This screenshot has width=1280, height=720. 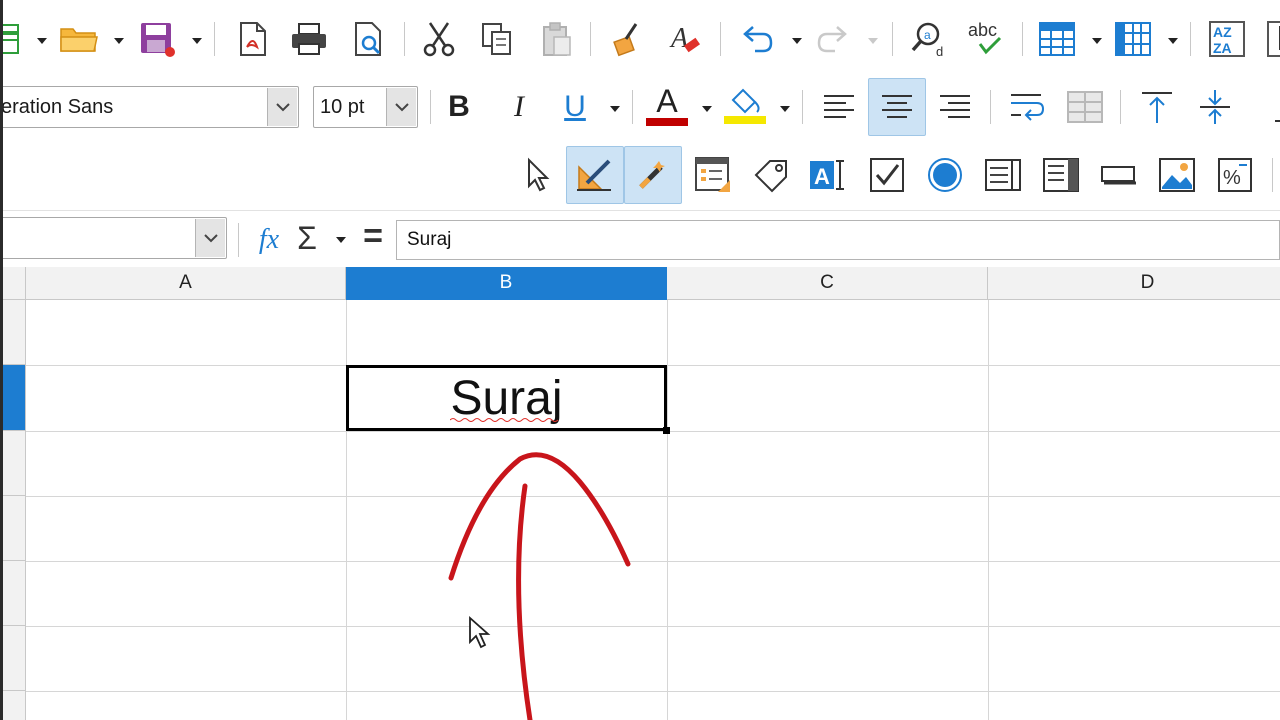 What do you see at coordinates (506, 283) in the screenshot?
I see `column-header-b: B` at bounding box center [506, 283].